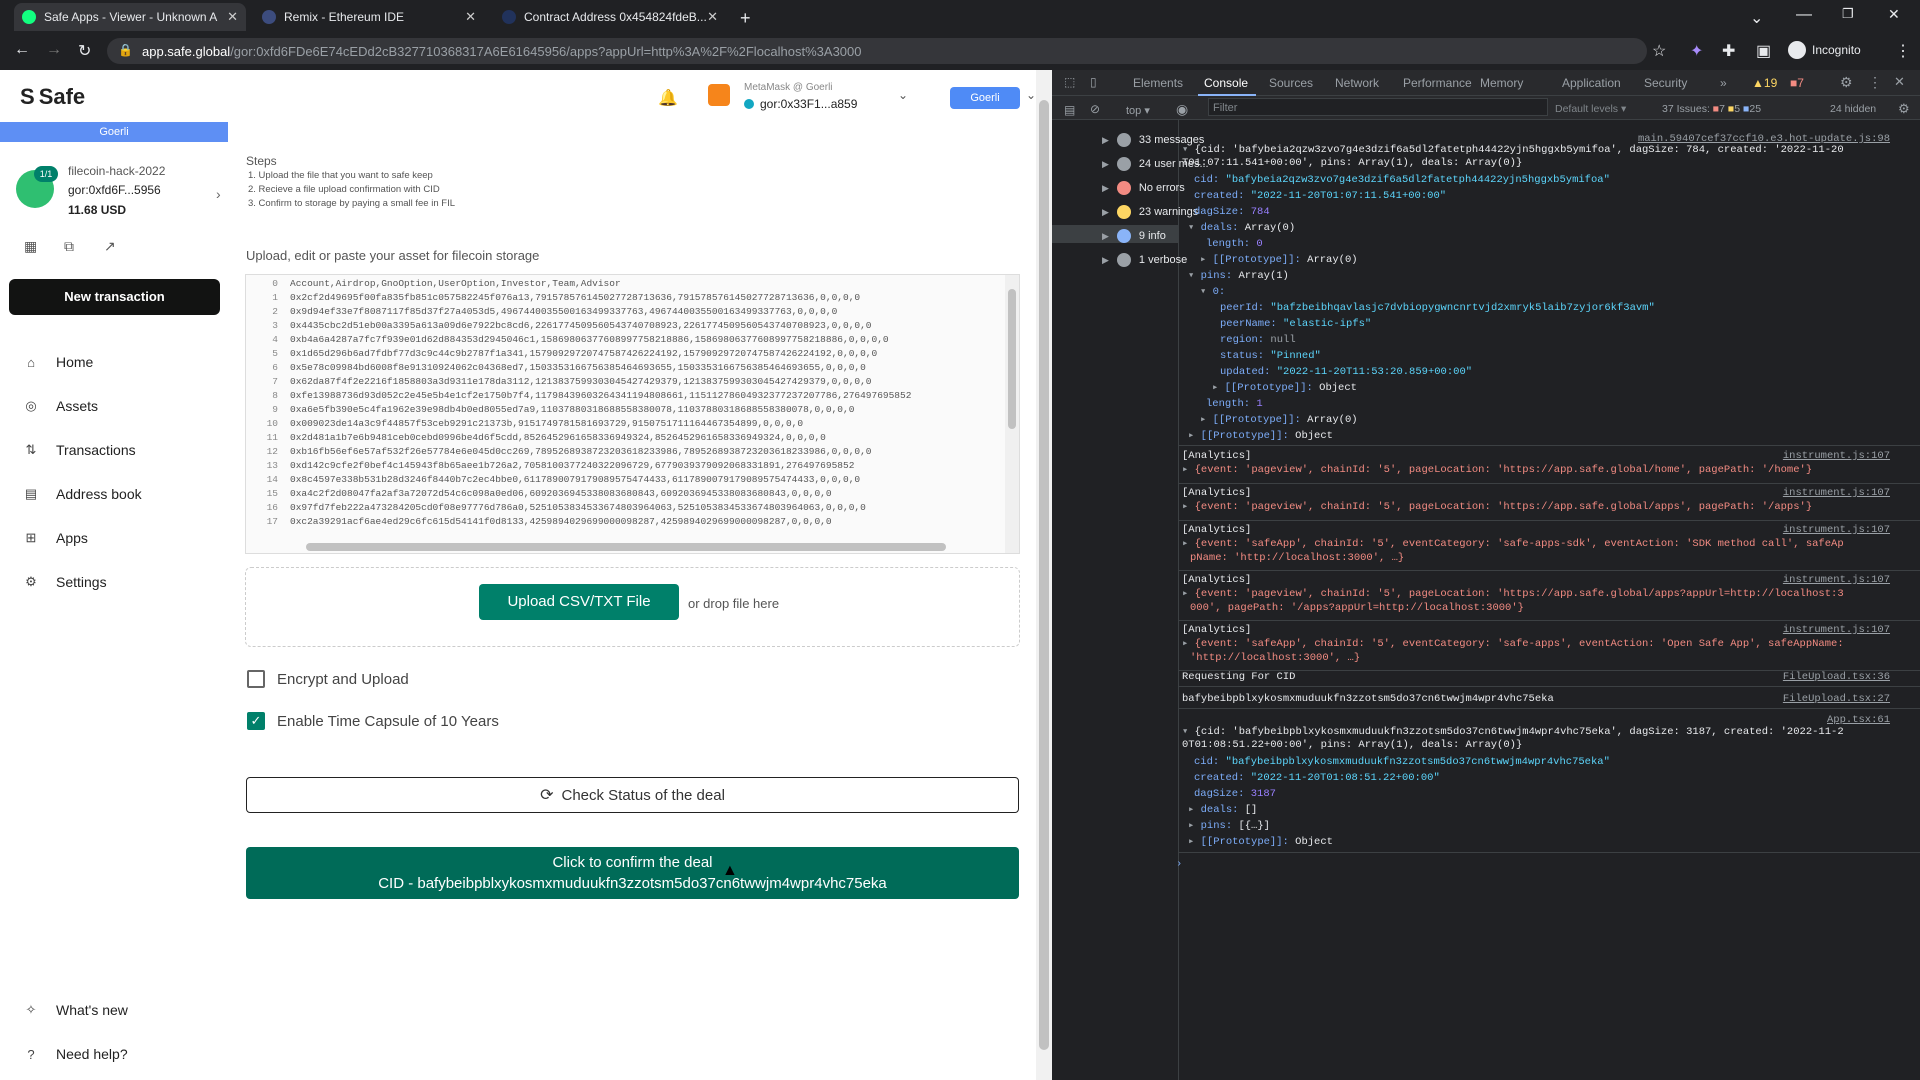 The height and width of the screenshot is (1080, 1920). I want to click on inspect-icon: ⬚, so click(1069, 82).